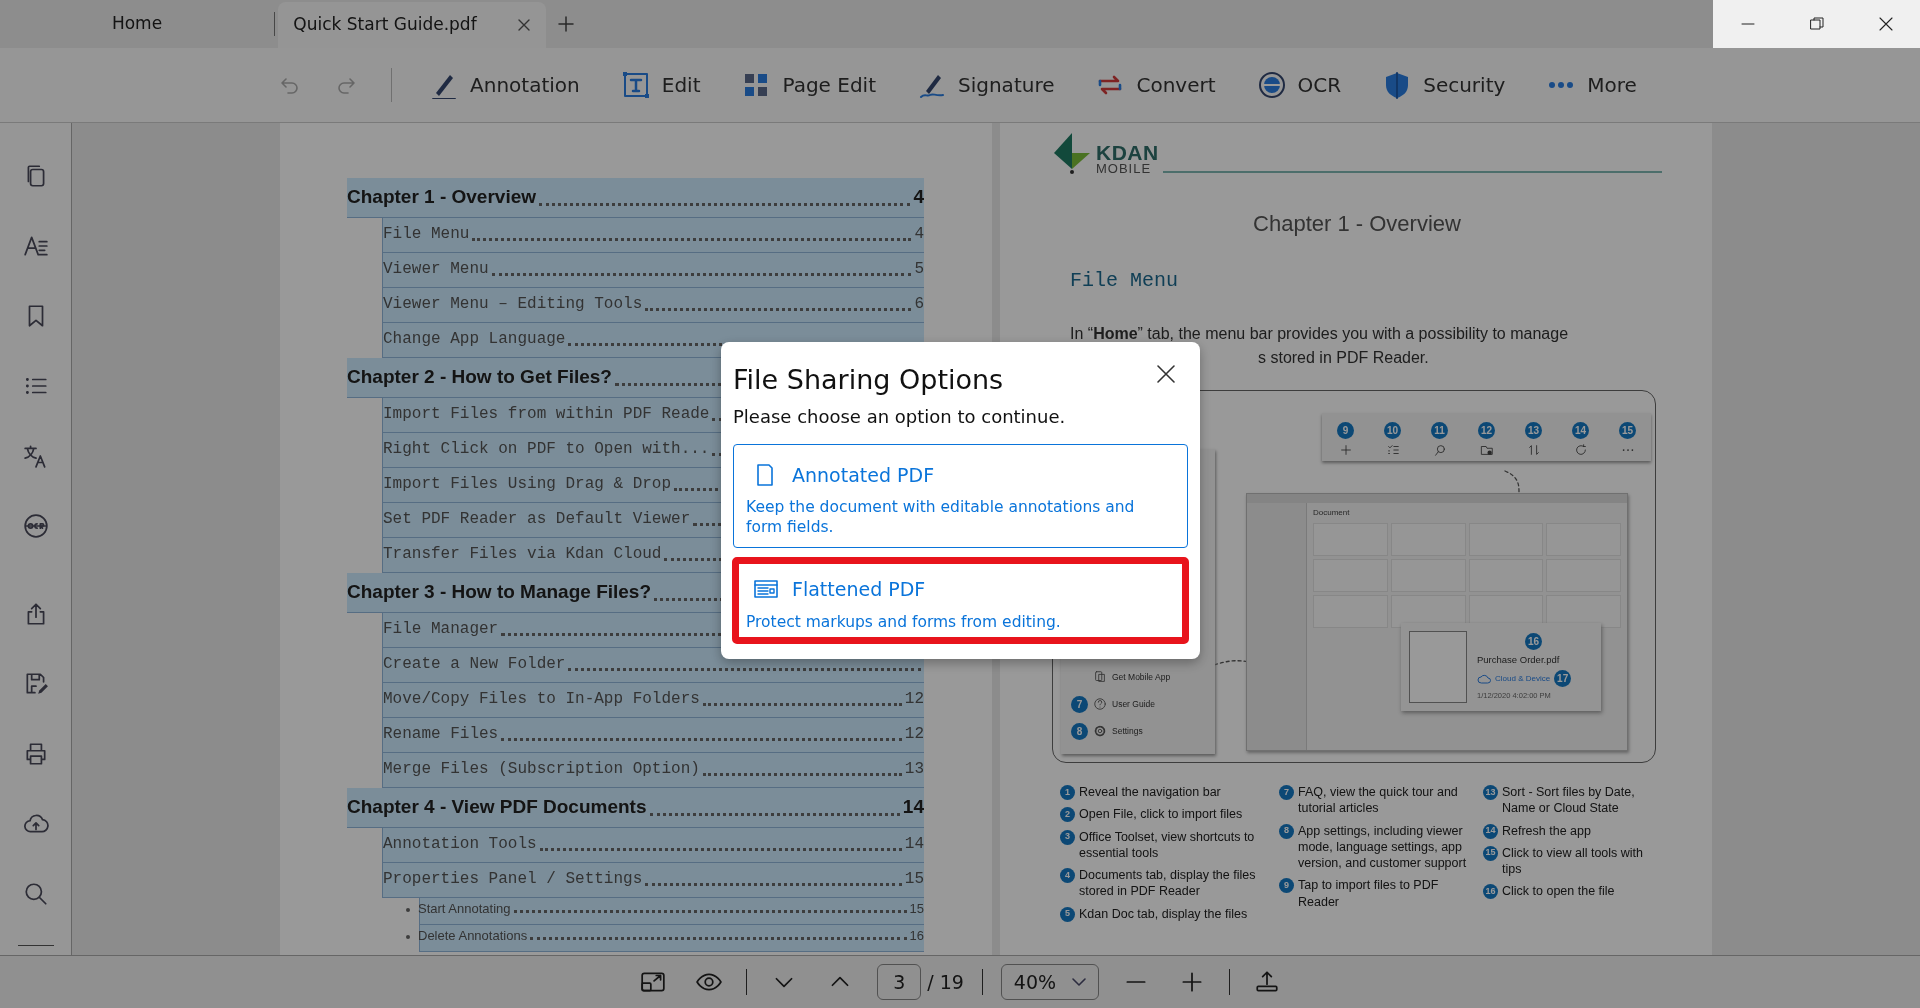  I want to click on toc-entry-title: Import Files Using Drag & Drop, so click(527, 484).